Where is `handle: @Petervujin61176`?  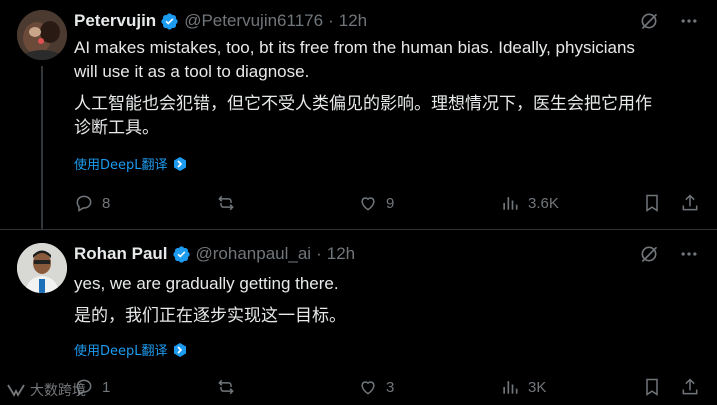 handle: @Petervujin61176 is located at coordinates (253, 21).